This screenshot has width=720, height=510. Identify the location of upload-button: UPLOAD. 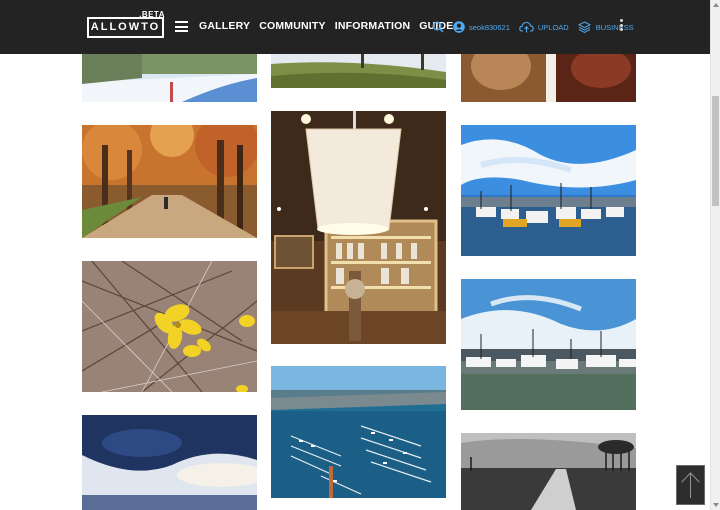
(544, 27).